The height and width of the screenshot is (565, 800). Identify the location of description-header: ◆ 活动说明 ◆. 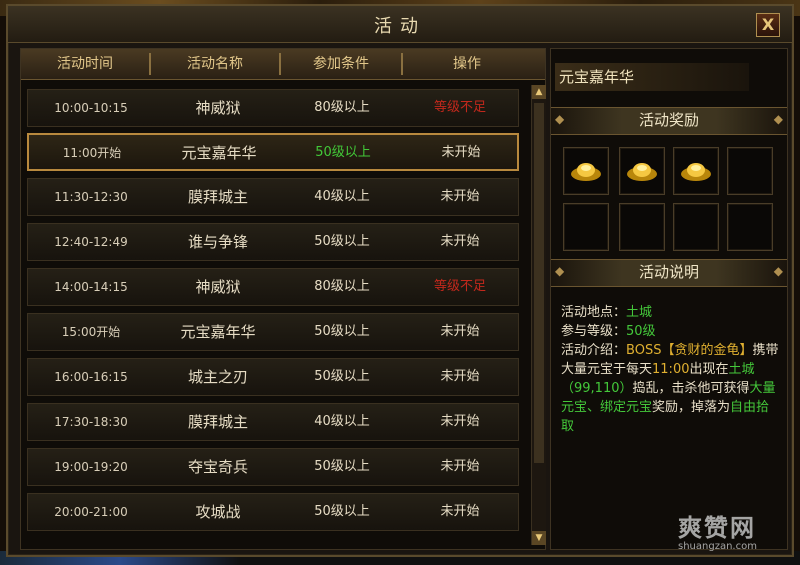
(669, 272).